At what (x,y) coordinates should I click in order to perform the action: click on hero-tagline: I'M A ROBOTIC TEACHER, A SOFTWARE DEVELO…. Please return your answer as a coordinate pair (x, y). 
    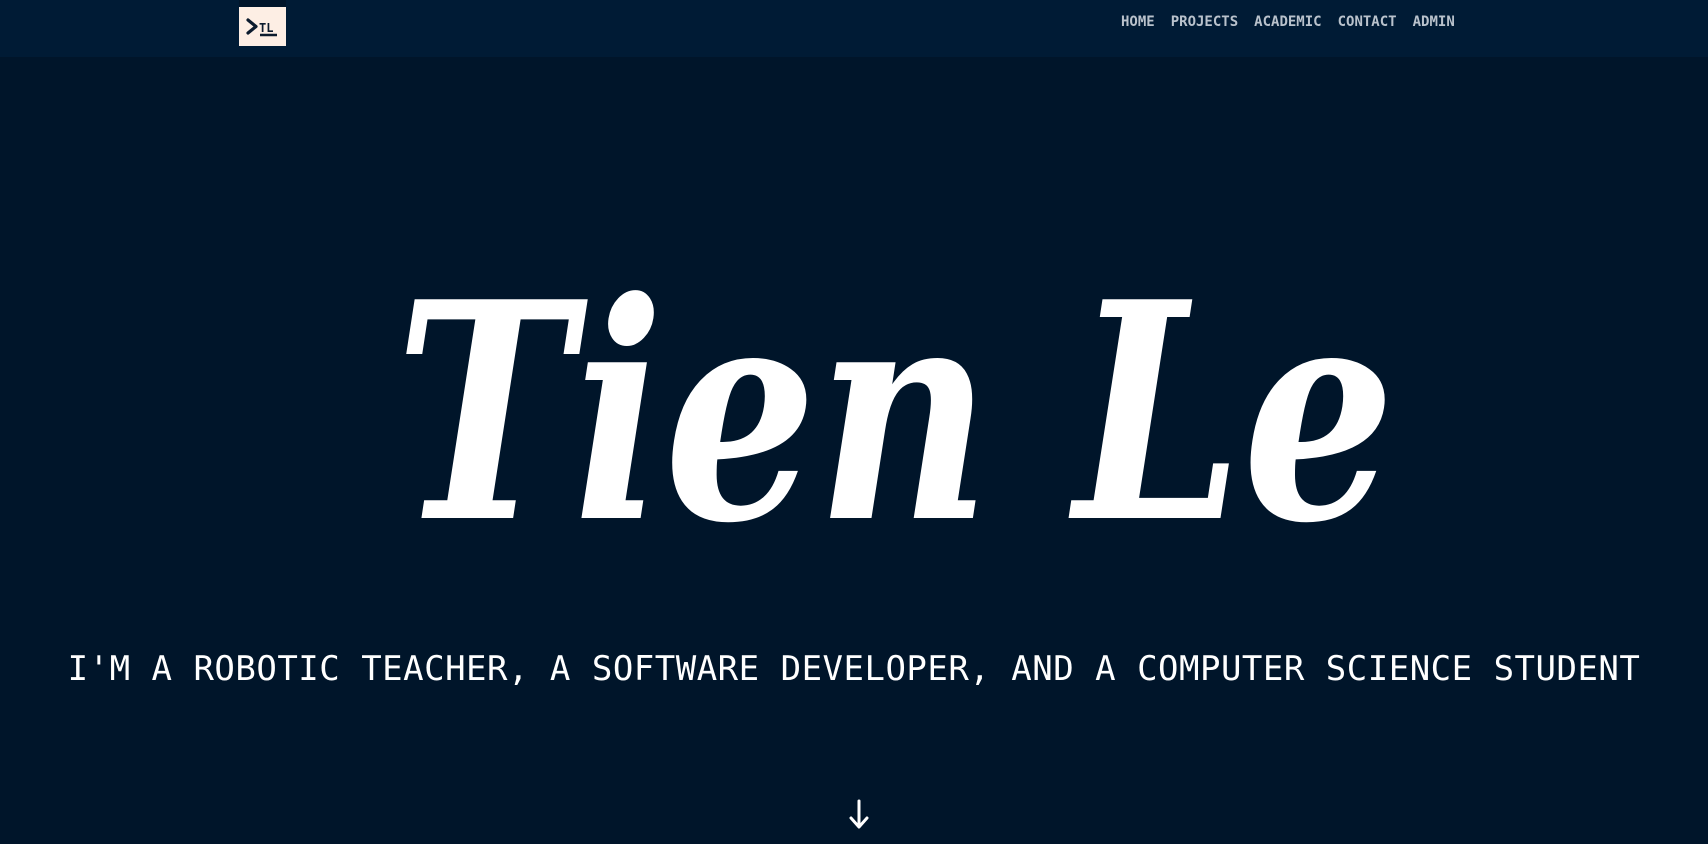
    Looking at the image, I should click on (854, 669).